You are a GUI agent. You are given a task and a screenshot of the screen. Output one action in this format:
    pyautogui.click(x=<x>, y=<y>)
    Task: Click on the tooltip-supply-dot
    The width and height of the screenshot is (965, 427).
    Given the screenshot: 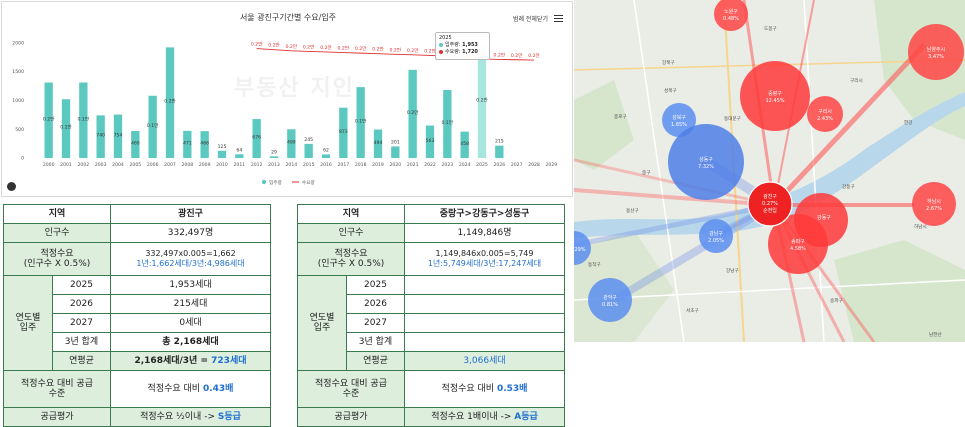 What is the action you would take?
    pyautogui.click(x=441, y=44)
    